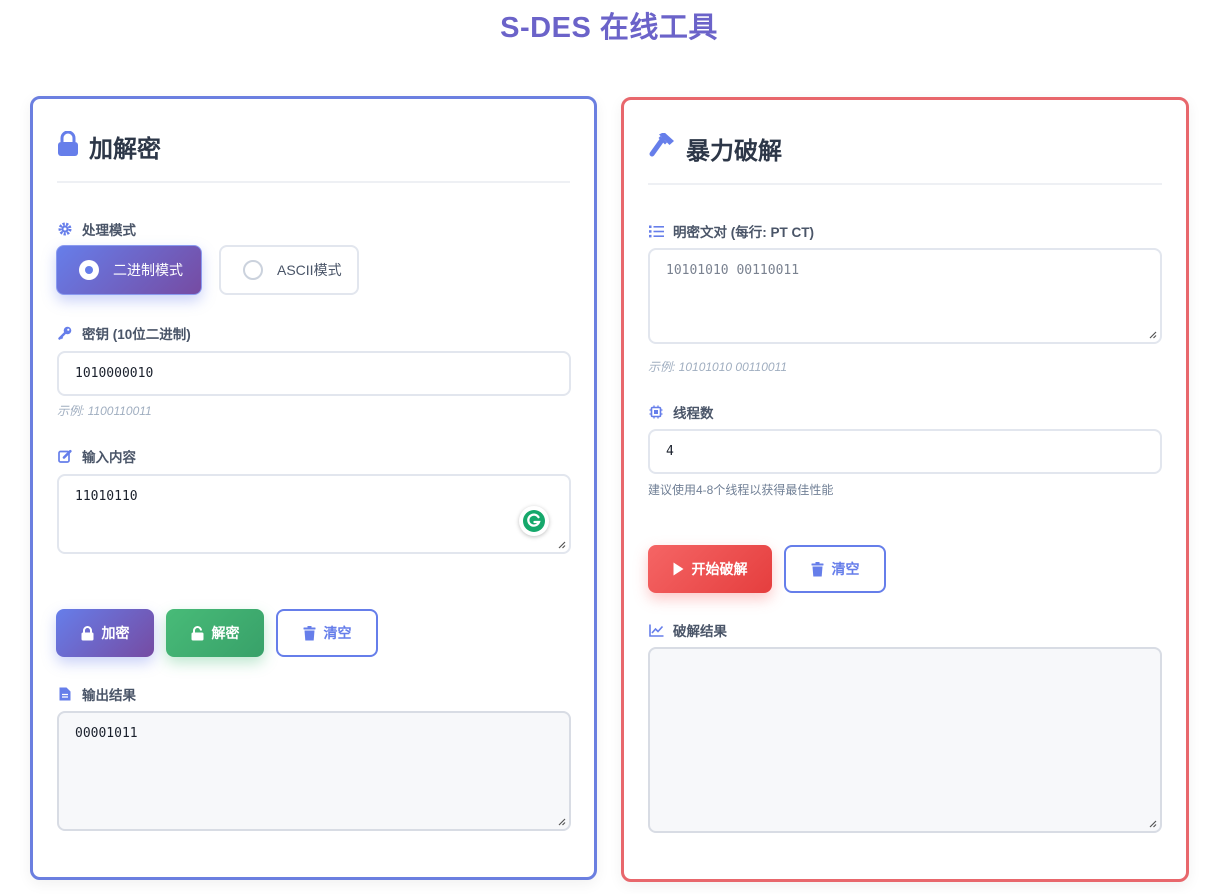  I want to click on crypto-card-header: 加解密, so click(109, 146).